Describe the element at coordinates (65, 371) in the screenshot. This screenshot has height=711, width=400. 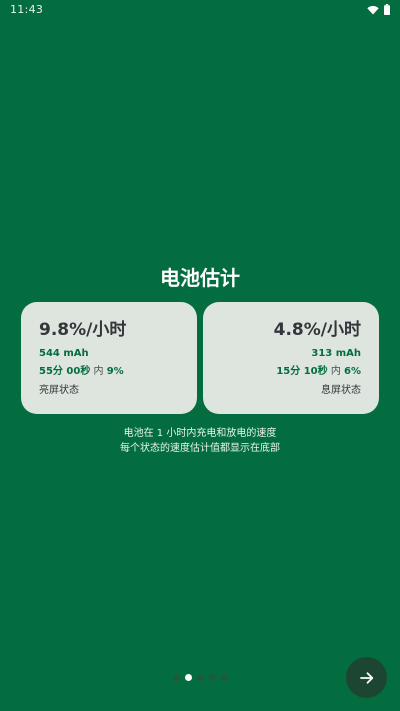
I see `screen-on-duration: 55分 00秒` at that location.